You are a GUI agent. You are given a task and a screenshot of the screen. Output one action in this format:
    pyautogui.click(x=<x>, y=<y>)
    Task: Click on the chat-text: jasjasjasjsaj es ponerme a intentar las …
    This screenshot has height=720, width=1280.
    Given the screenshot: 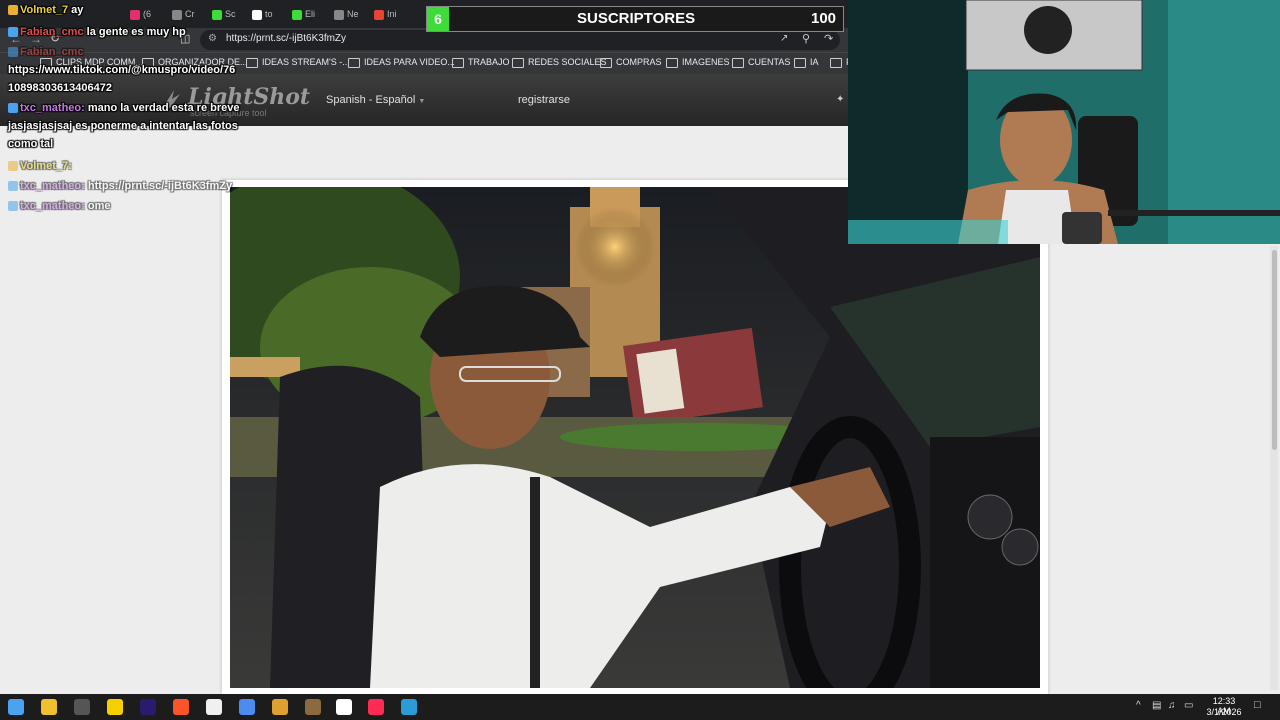 What is the action you would take?
    pyautogui.click(x=123, y=126)
    